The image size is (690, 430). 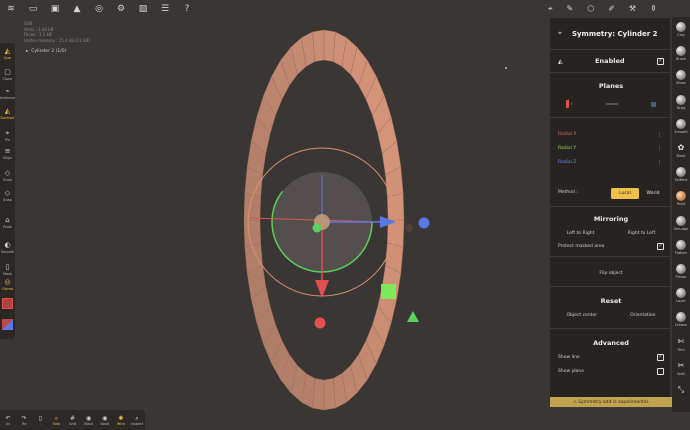 What do you see at coordinates (56, 423) in the screenshot?
I see `bottom-tool-label: Solo` at bounding box center [56, 423].